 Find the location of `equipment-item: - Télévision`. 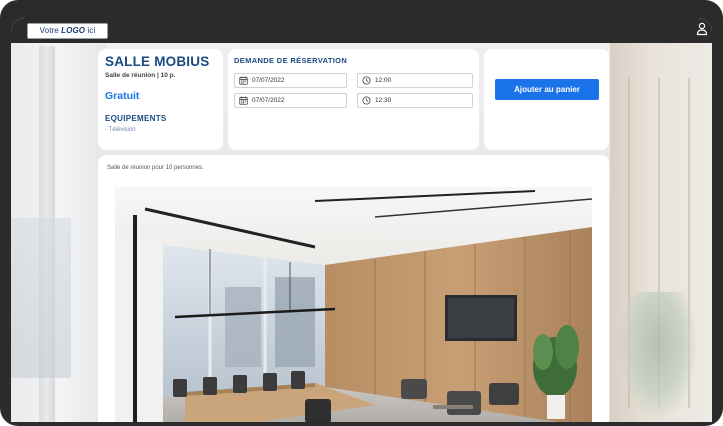

equipment-item: - Télévision is located at coordinates (120, 130).